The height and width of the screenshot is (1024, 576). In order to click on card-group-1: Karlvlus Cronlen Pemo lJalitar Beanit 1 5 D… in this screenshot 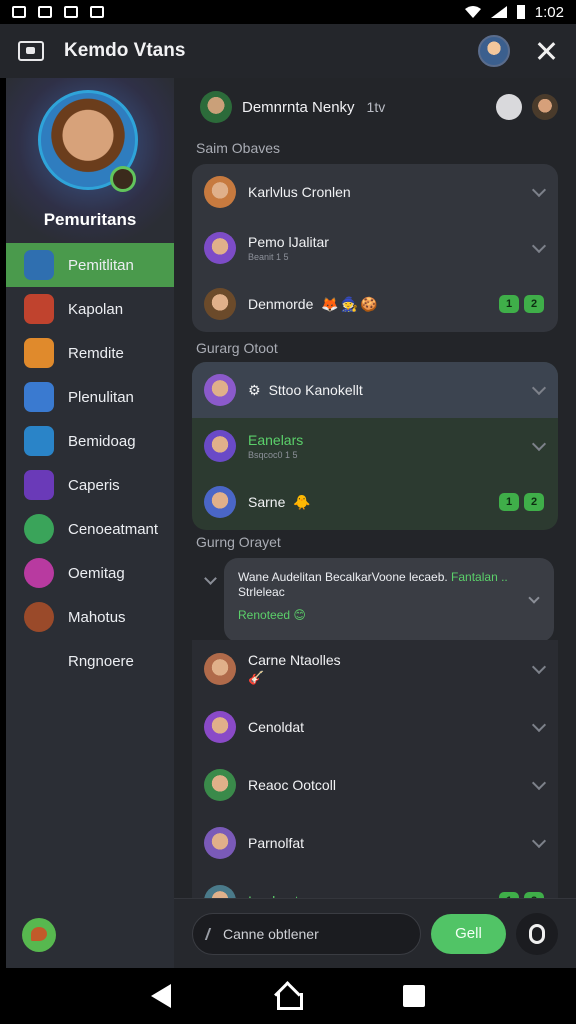, I will do `click(375, 248)`.